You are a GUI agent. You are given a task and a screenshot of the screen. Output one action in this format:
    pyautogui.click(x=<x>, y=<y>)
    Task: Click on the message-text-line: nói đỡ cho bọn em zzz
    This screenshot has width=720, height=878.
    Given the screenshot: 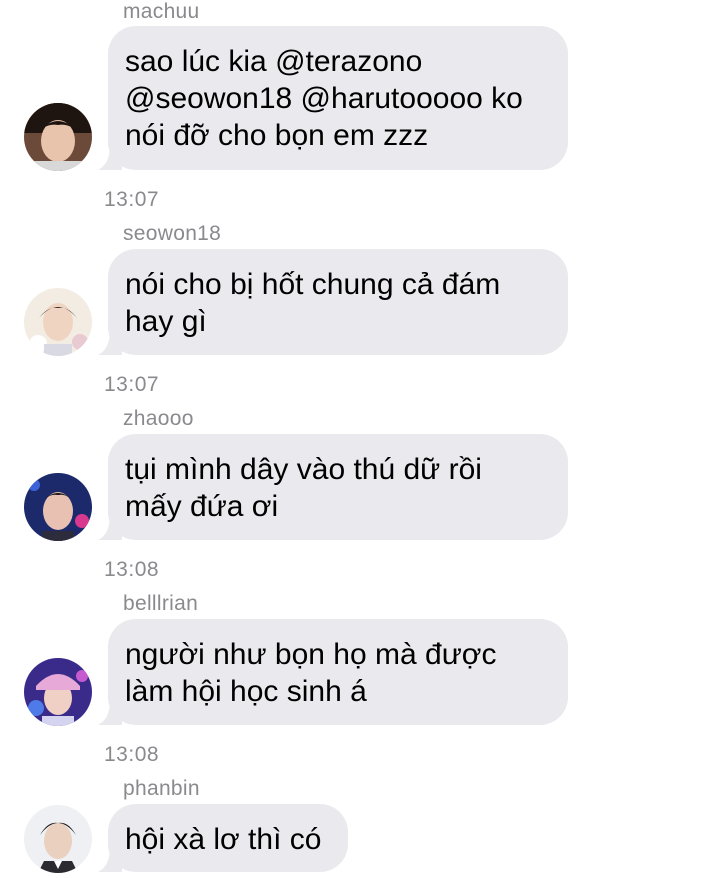 What is the action you would take?
    pyautogui.click(x=277, y=135)
    